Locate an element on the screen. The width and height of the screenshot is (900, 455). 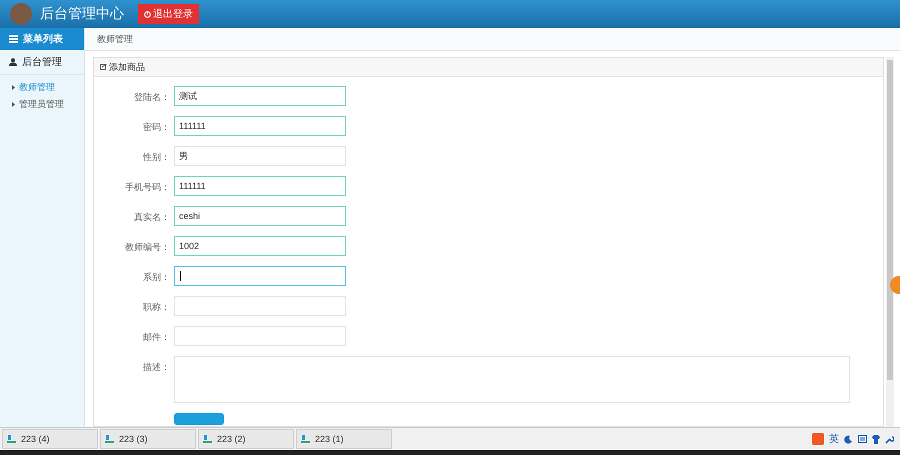
taskbar-window: 223 (4) is located at coordinates (50, 439).